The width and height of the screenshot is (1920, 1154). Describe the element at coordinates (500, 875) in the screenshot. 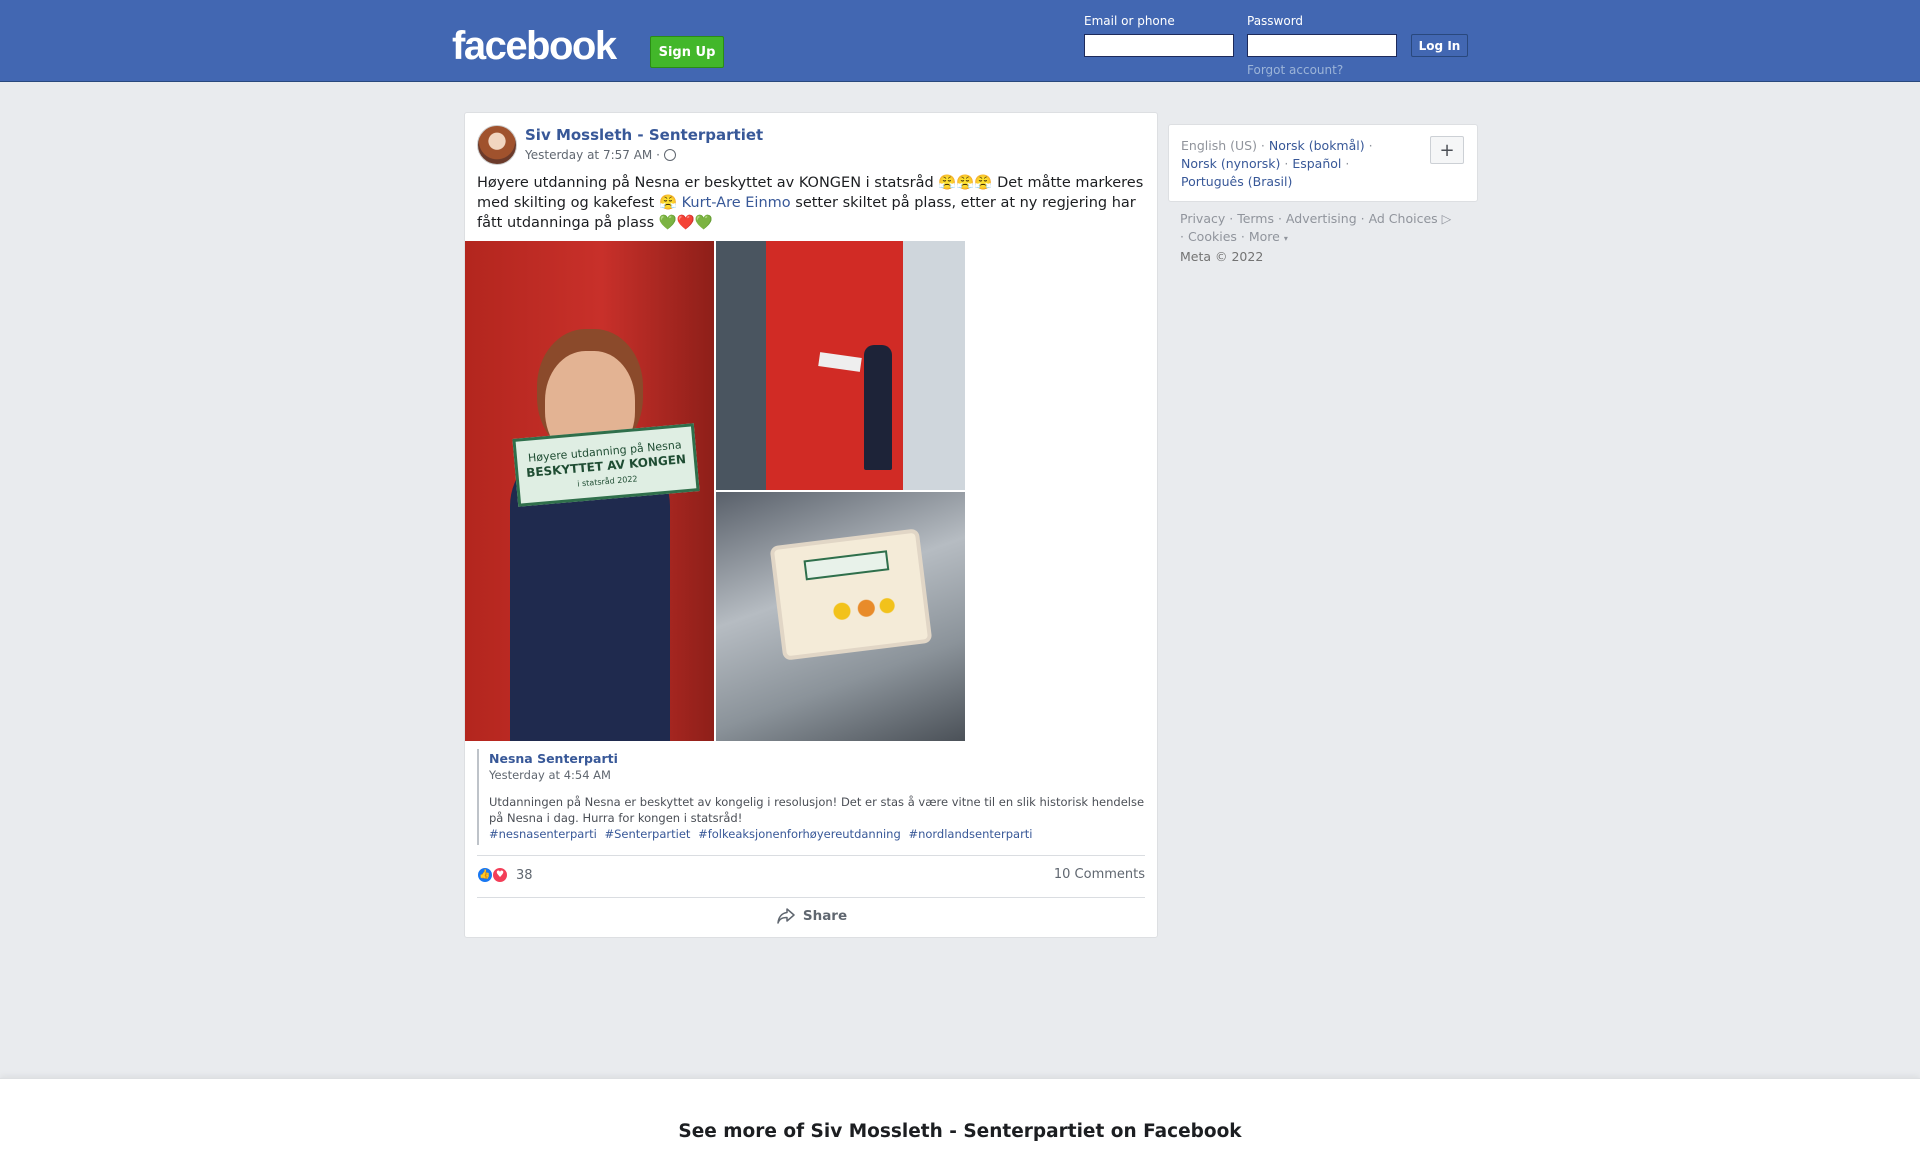

I see `love-reaction-icon: ♥` at that location.